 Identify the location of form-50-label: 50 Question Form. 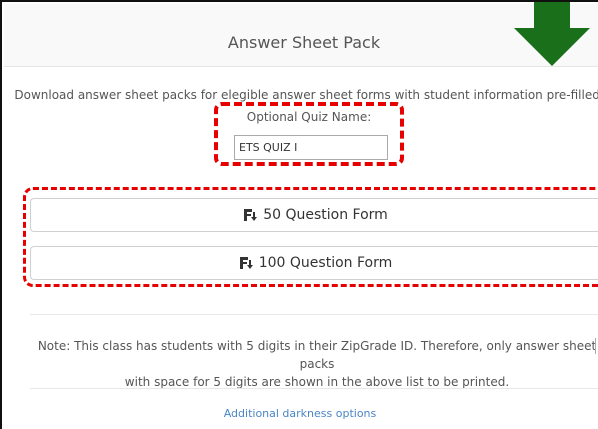
(325, 215).